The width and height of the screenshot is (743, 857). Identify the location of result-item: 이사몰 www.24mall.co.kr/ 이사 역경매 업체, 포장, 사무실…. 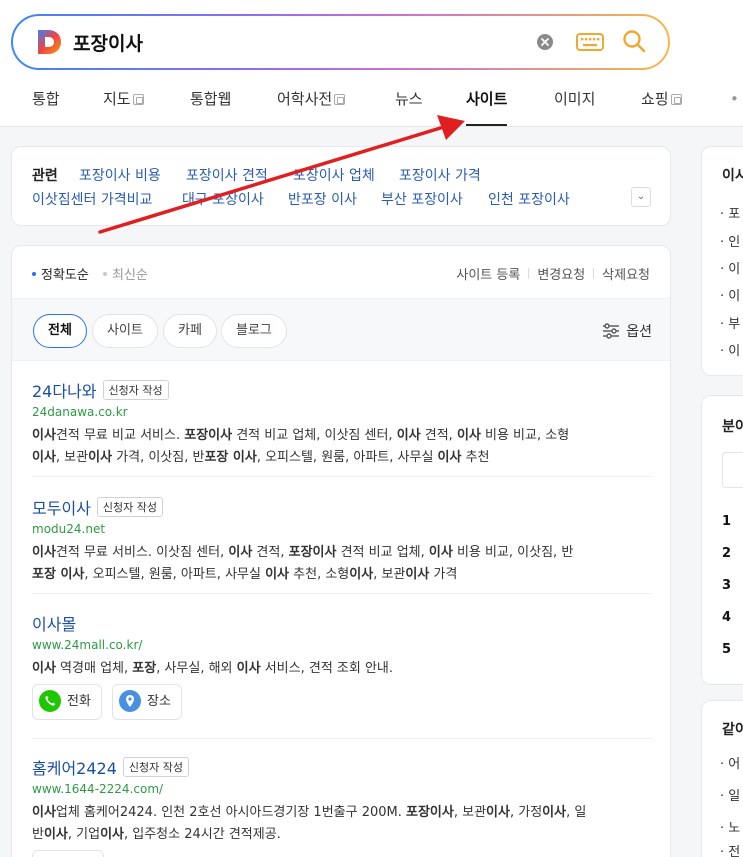
(342, 645).